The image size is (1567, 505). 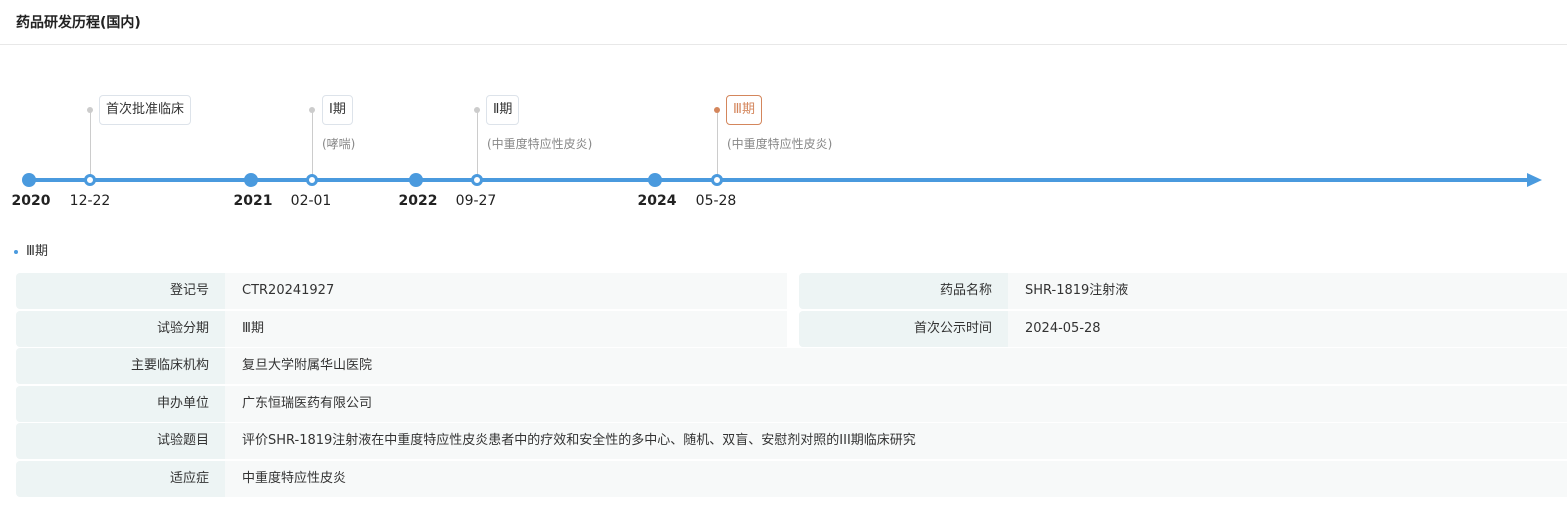 I want to click on event-date: 12-22, so click(x=90, y=201).